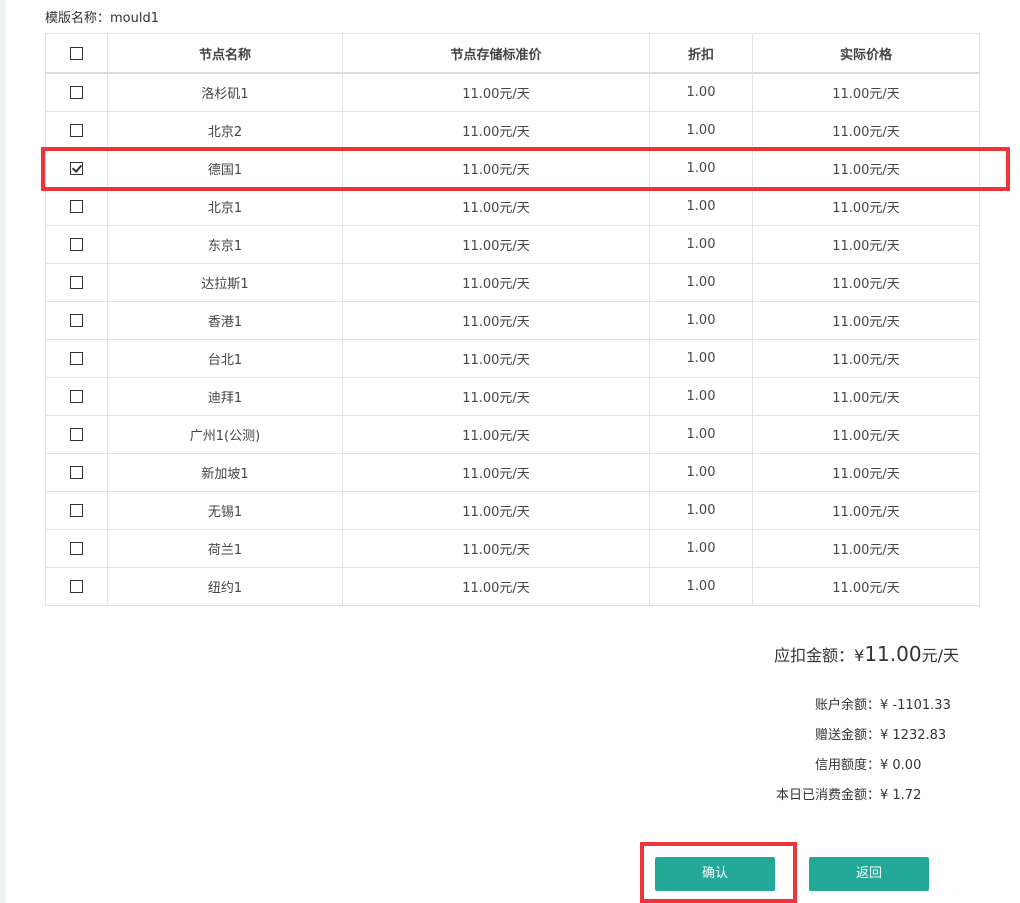 Image resolution: width=1020 pixels, height=903 pixels. I want to click on table-row: 无锡1 11.00元/天 1.00 11.00元/天, so click(512, 510).